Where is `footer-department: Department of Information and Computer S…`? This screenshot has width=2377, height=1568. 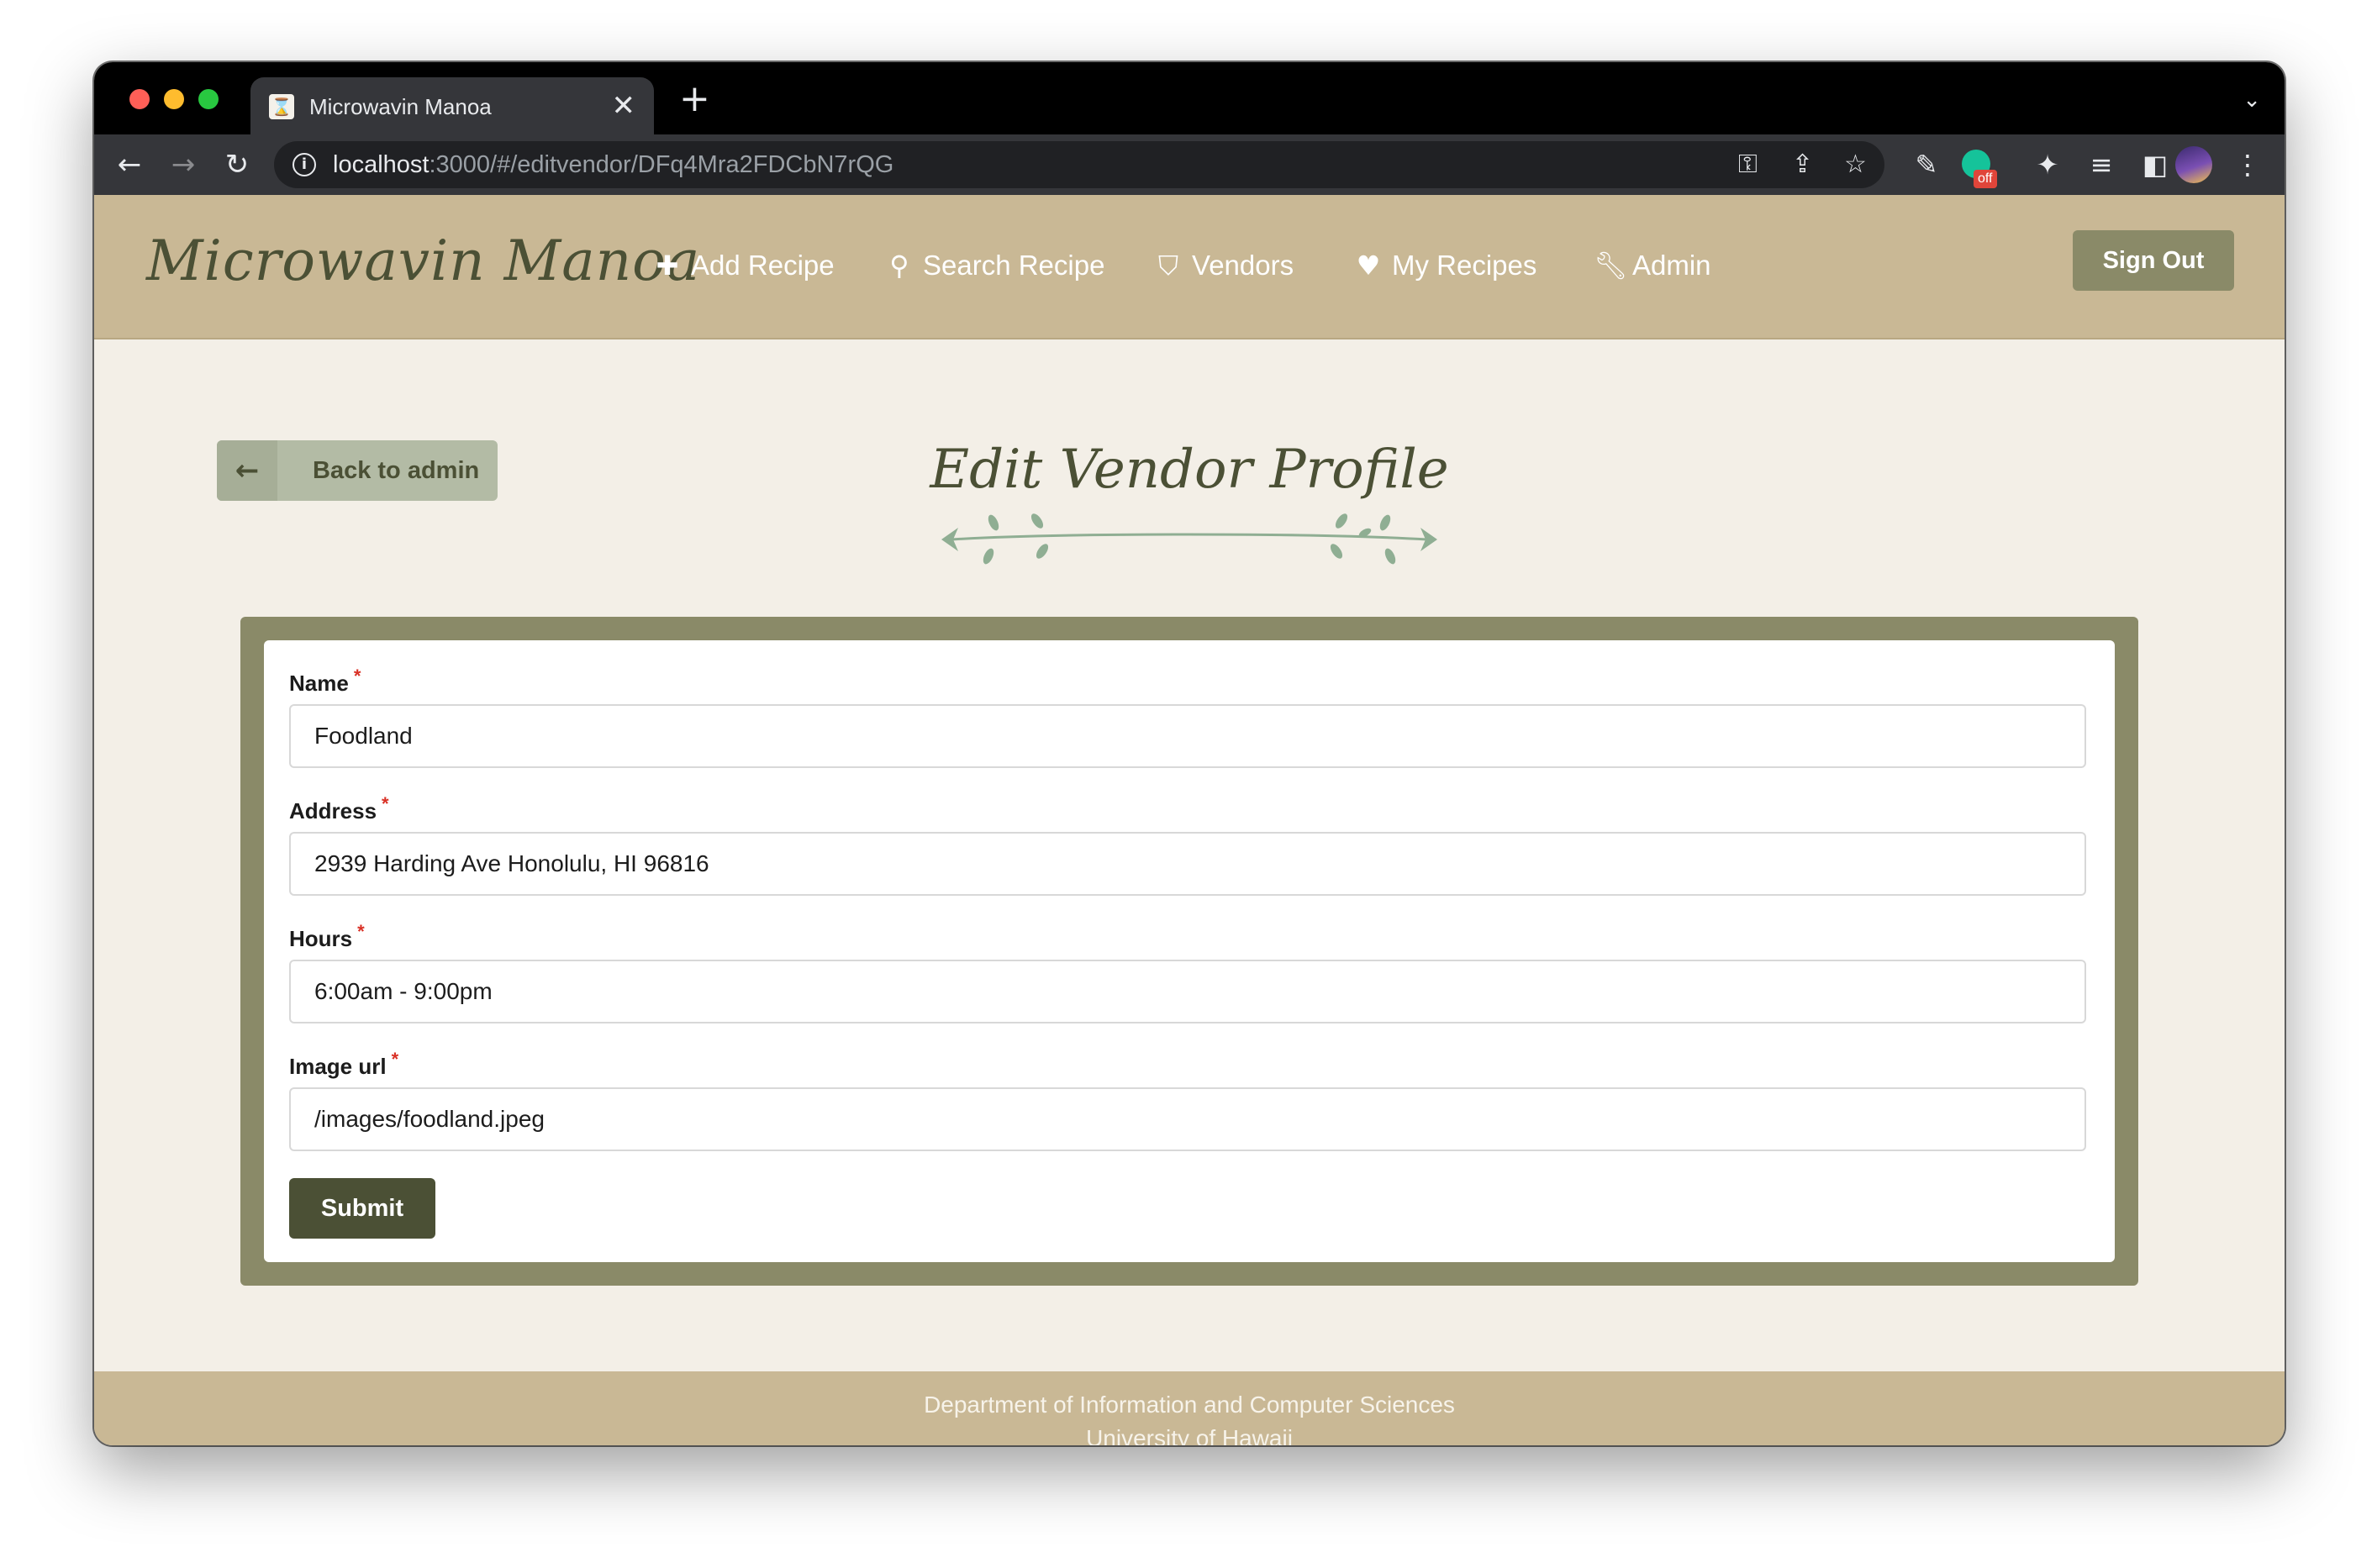
footer-department: Department of Information and Computer S… is located at coordinates (1190, 1405).